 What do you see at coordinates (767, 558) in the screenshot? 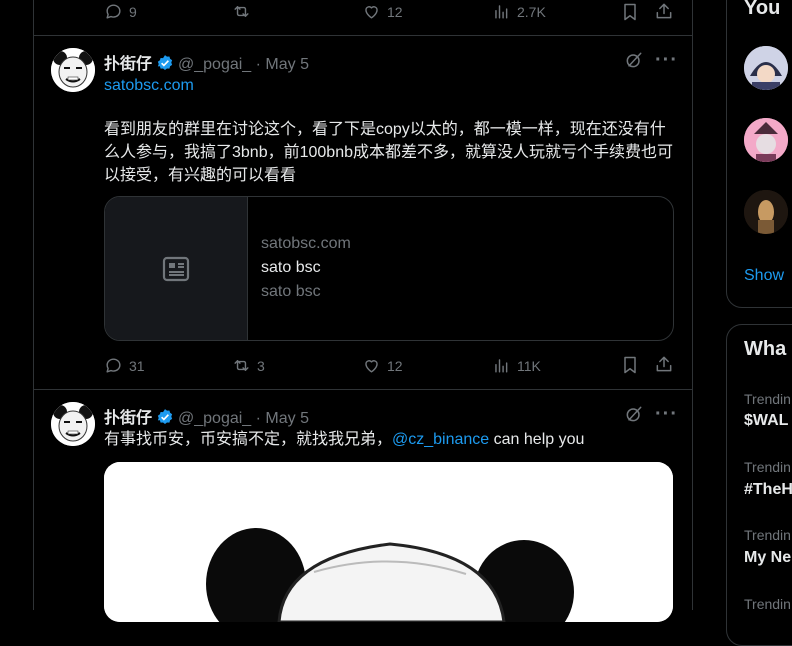
I see `trend-name: My Ne` at bounding box center [767, 558].